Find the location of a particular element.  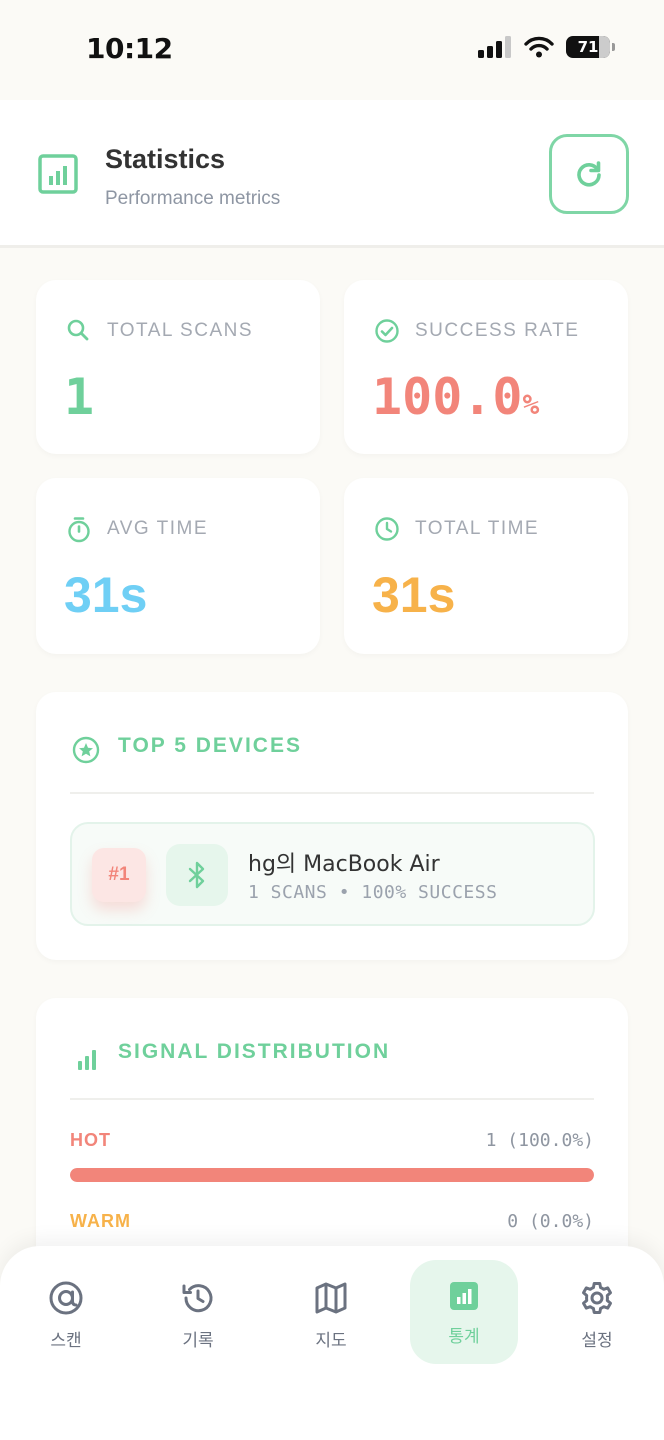

tab-map: 지도 is located at coordinates (331, 1312).